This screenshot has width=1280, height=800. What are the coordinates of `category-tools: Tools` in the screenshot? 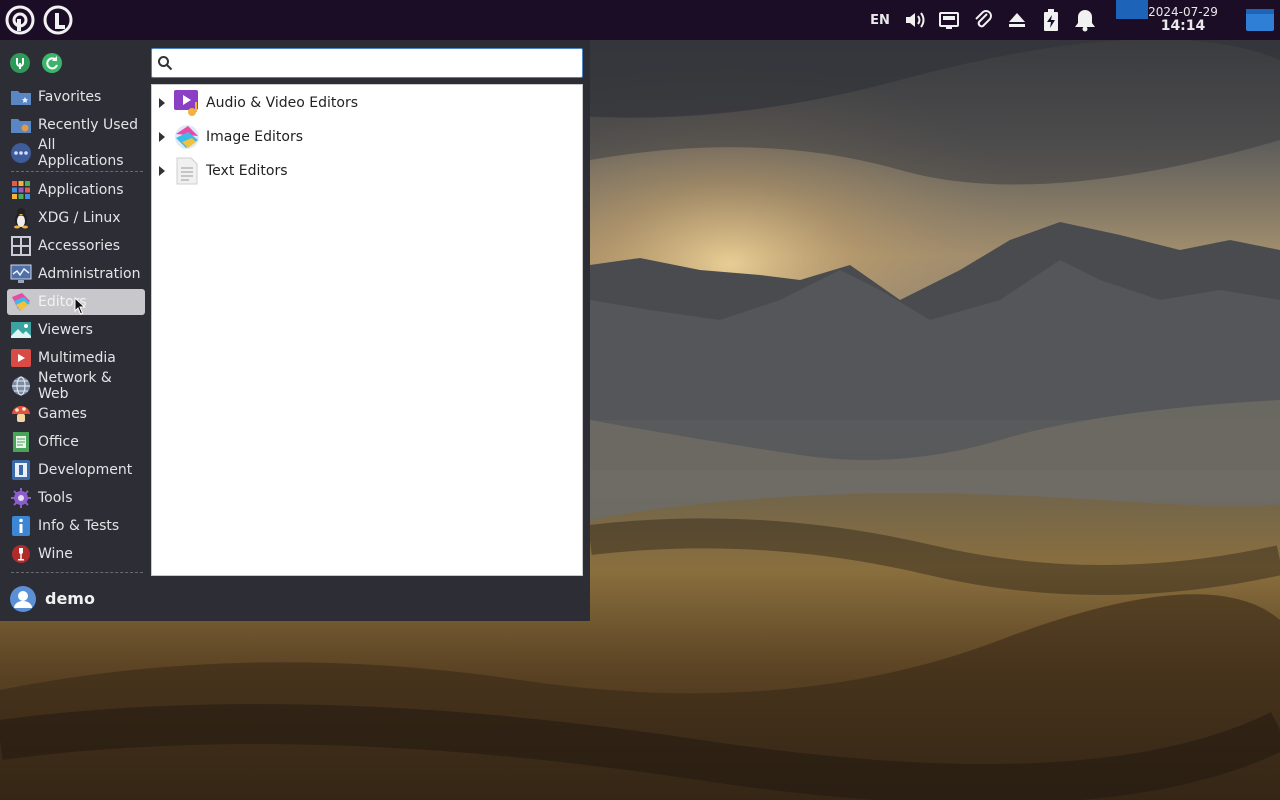 It's located at (76, 498).